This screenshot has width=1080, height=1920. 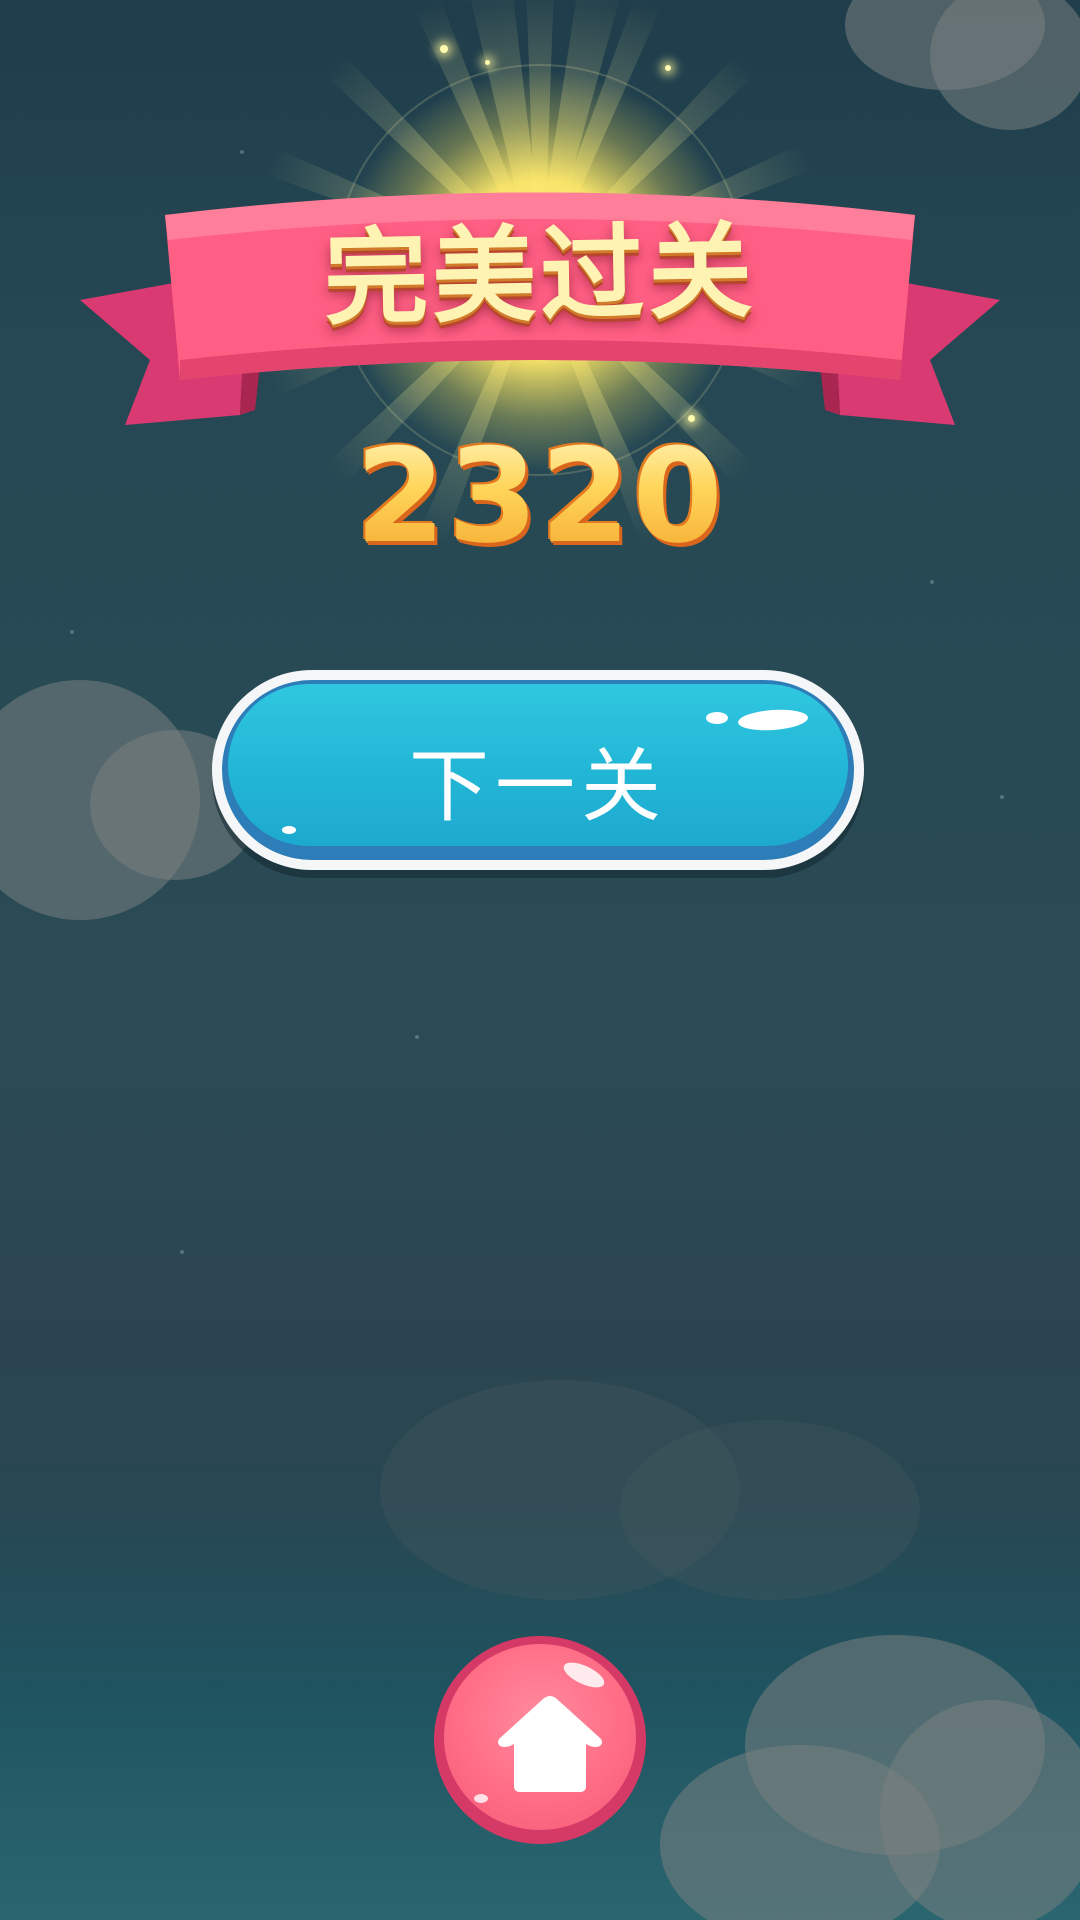 What do you see at coordinates (550, 1744) in the screenshot?
I see `home-icon` at bounding box center [550, 1744].